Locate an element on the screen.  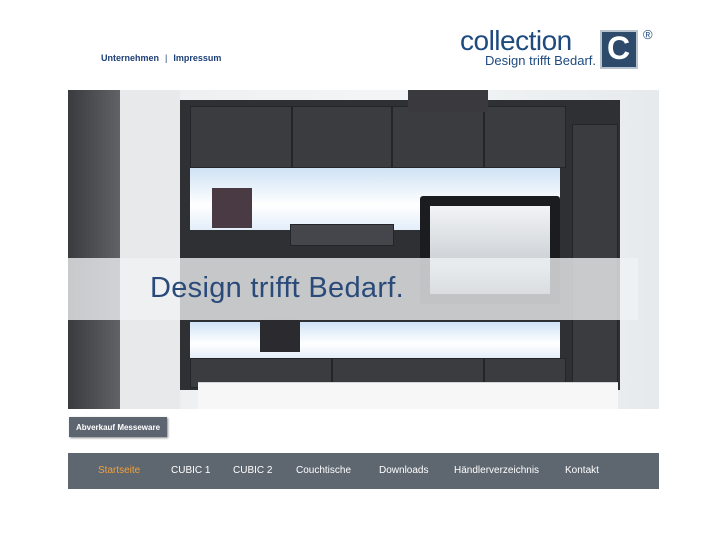
logo-tagline: Design trifft Bedarf. is located at coordinates (541, 60).